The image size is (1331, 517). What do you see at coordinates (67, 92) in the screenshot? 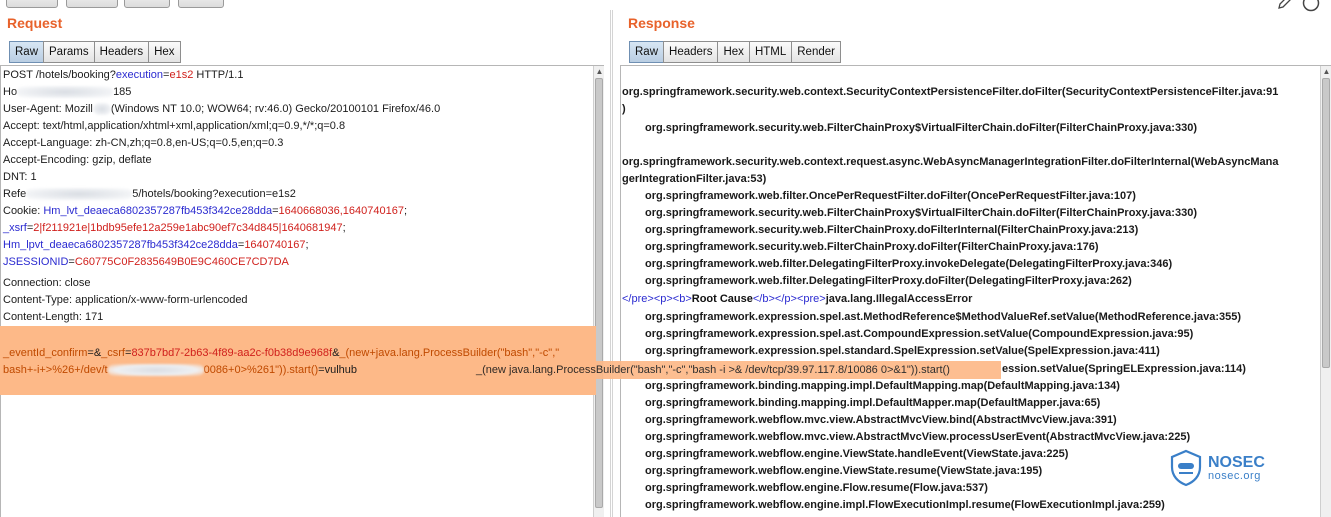
I see `host-header: Ho 185` at bounding box center [67, 92].